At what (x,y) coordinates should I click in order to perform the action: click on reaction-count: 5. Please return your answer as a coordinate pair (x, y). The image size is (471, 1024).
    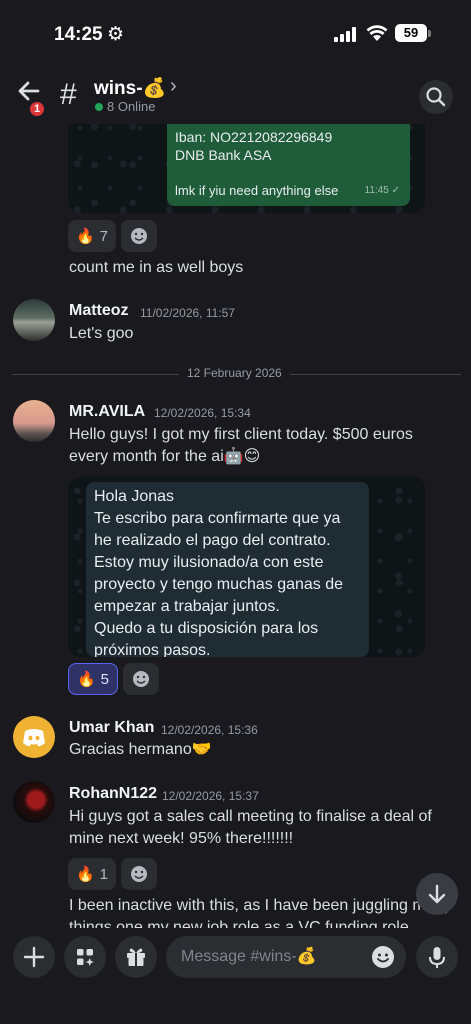
    Looking at the image, I should click on (105, 679).